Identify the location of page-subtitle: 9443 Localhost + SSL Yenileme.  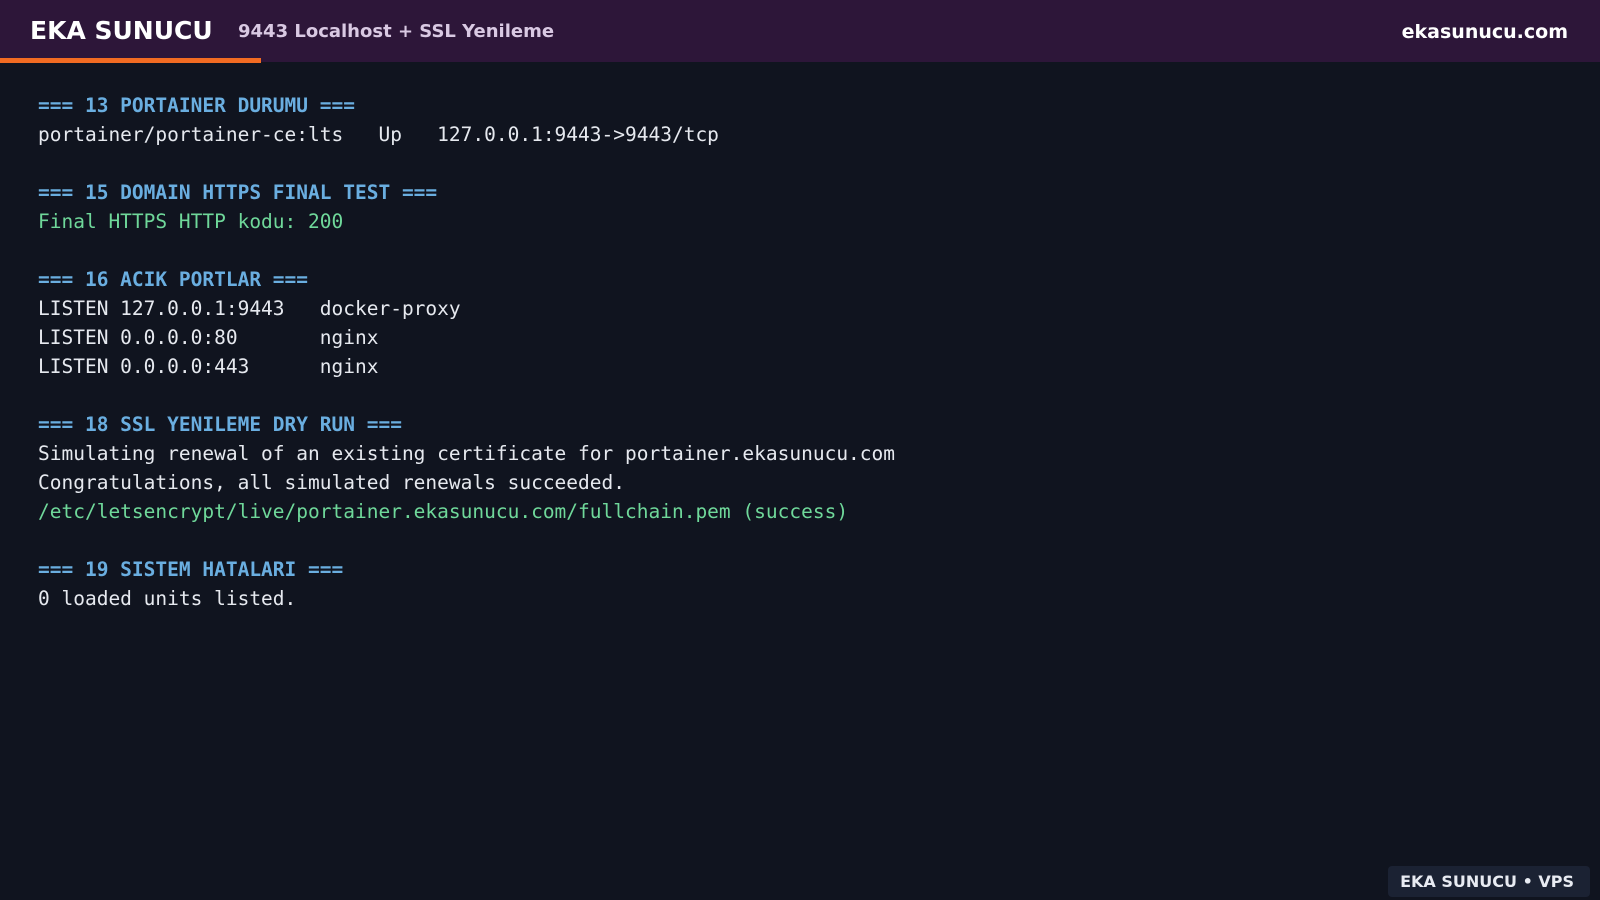
(396, 31).